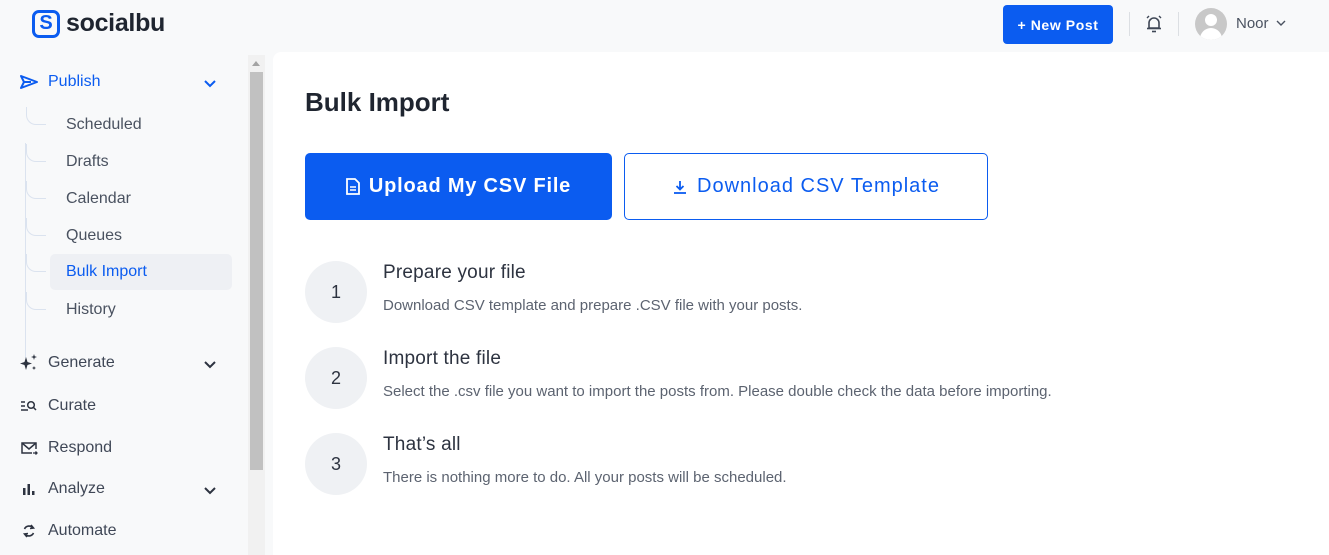 Image resolution: width=1329 pixels, height=555 pixels. I want to click on sidebar-item-label: Calendar, so click(98, 198).